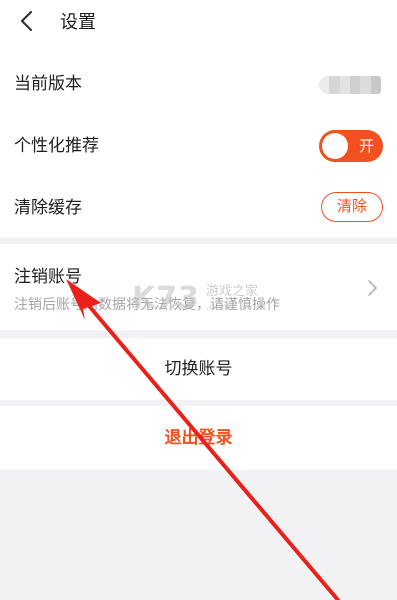 Image resolution: width=397 pixels, height=600 pixels. I want to click on version-label: 当前版本, so click(48, 84).